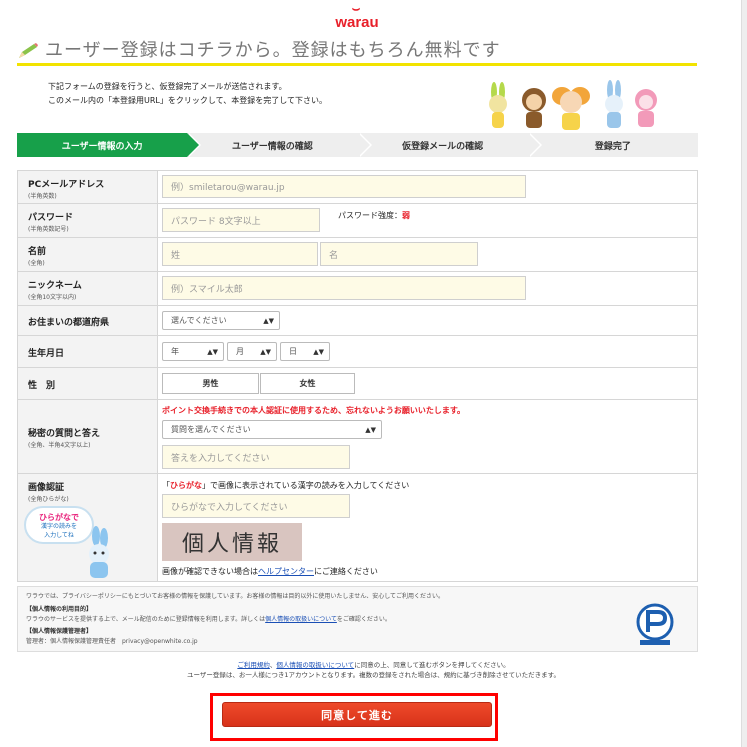  What do you see at coordinates (88, 383) in the screenshot?
I see `gender-label-cell: 性 別` at bounding box center [88, 383].